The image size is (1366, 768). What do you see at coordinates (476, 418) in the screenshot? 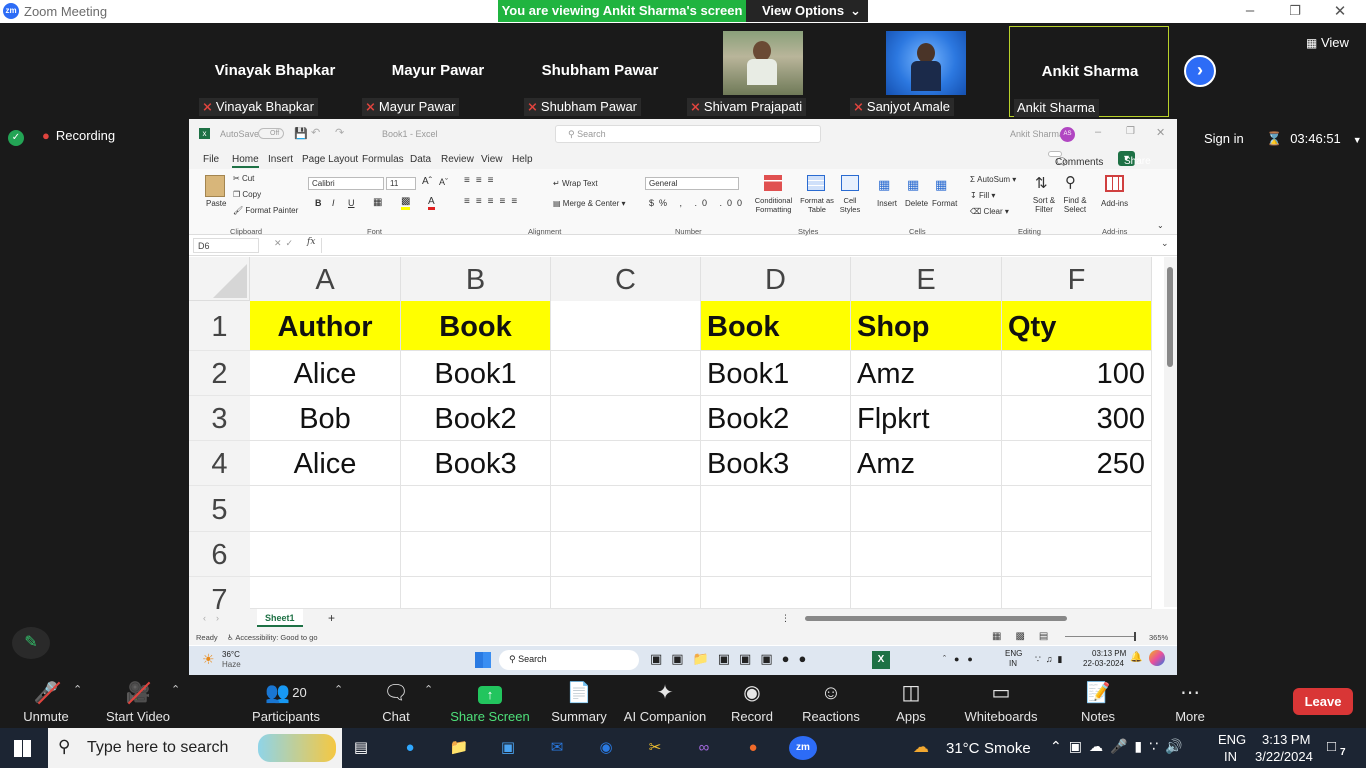
I see `cell-b3: Book2` at bounding box center [476, 418].